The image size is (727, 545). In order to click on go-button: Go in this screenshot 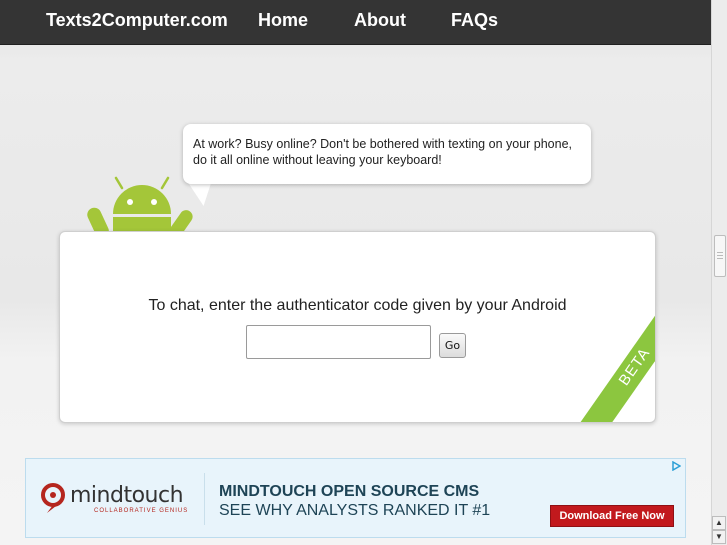, I will do `click(452, 345)`.